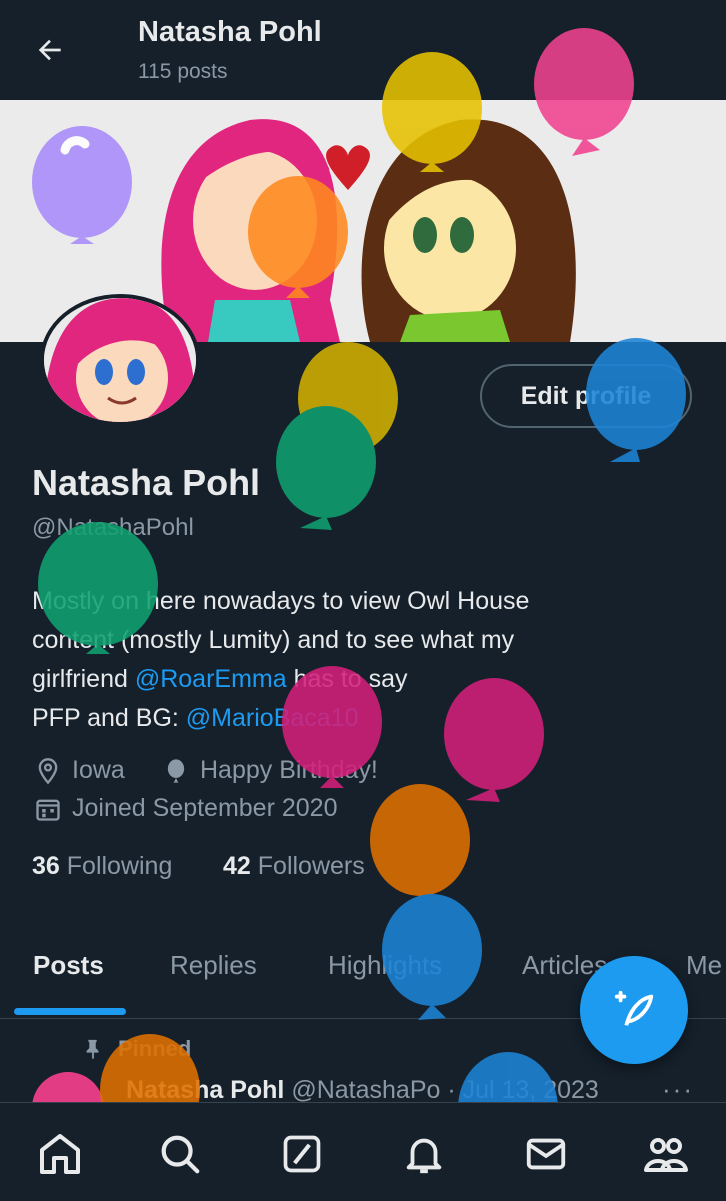 The width and height of the screenshot is (726, 1201). Describe the element at coordinates (636, 400) in the screenshot. I see `balloon-blue` at that location.